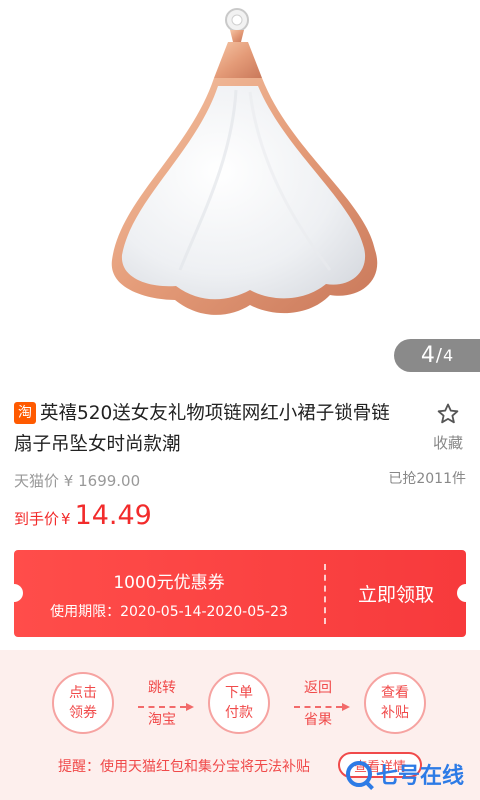 This screenshot has height=800, width=480. I want to click on step-line2: 领券, so click(83, 713).